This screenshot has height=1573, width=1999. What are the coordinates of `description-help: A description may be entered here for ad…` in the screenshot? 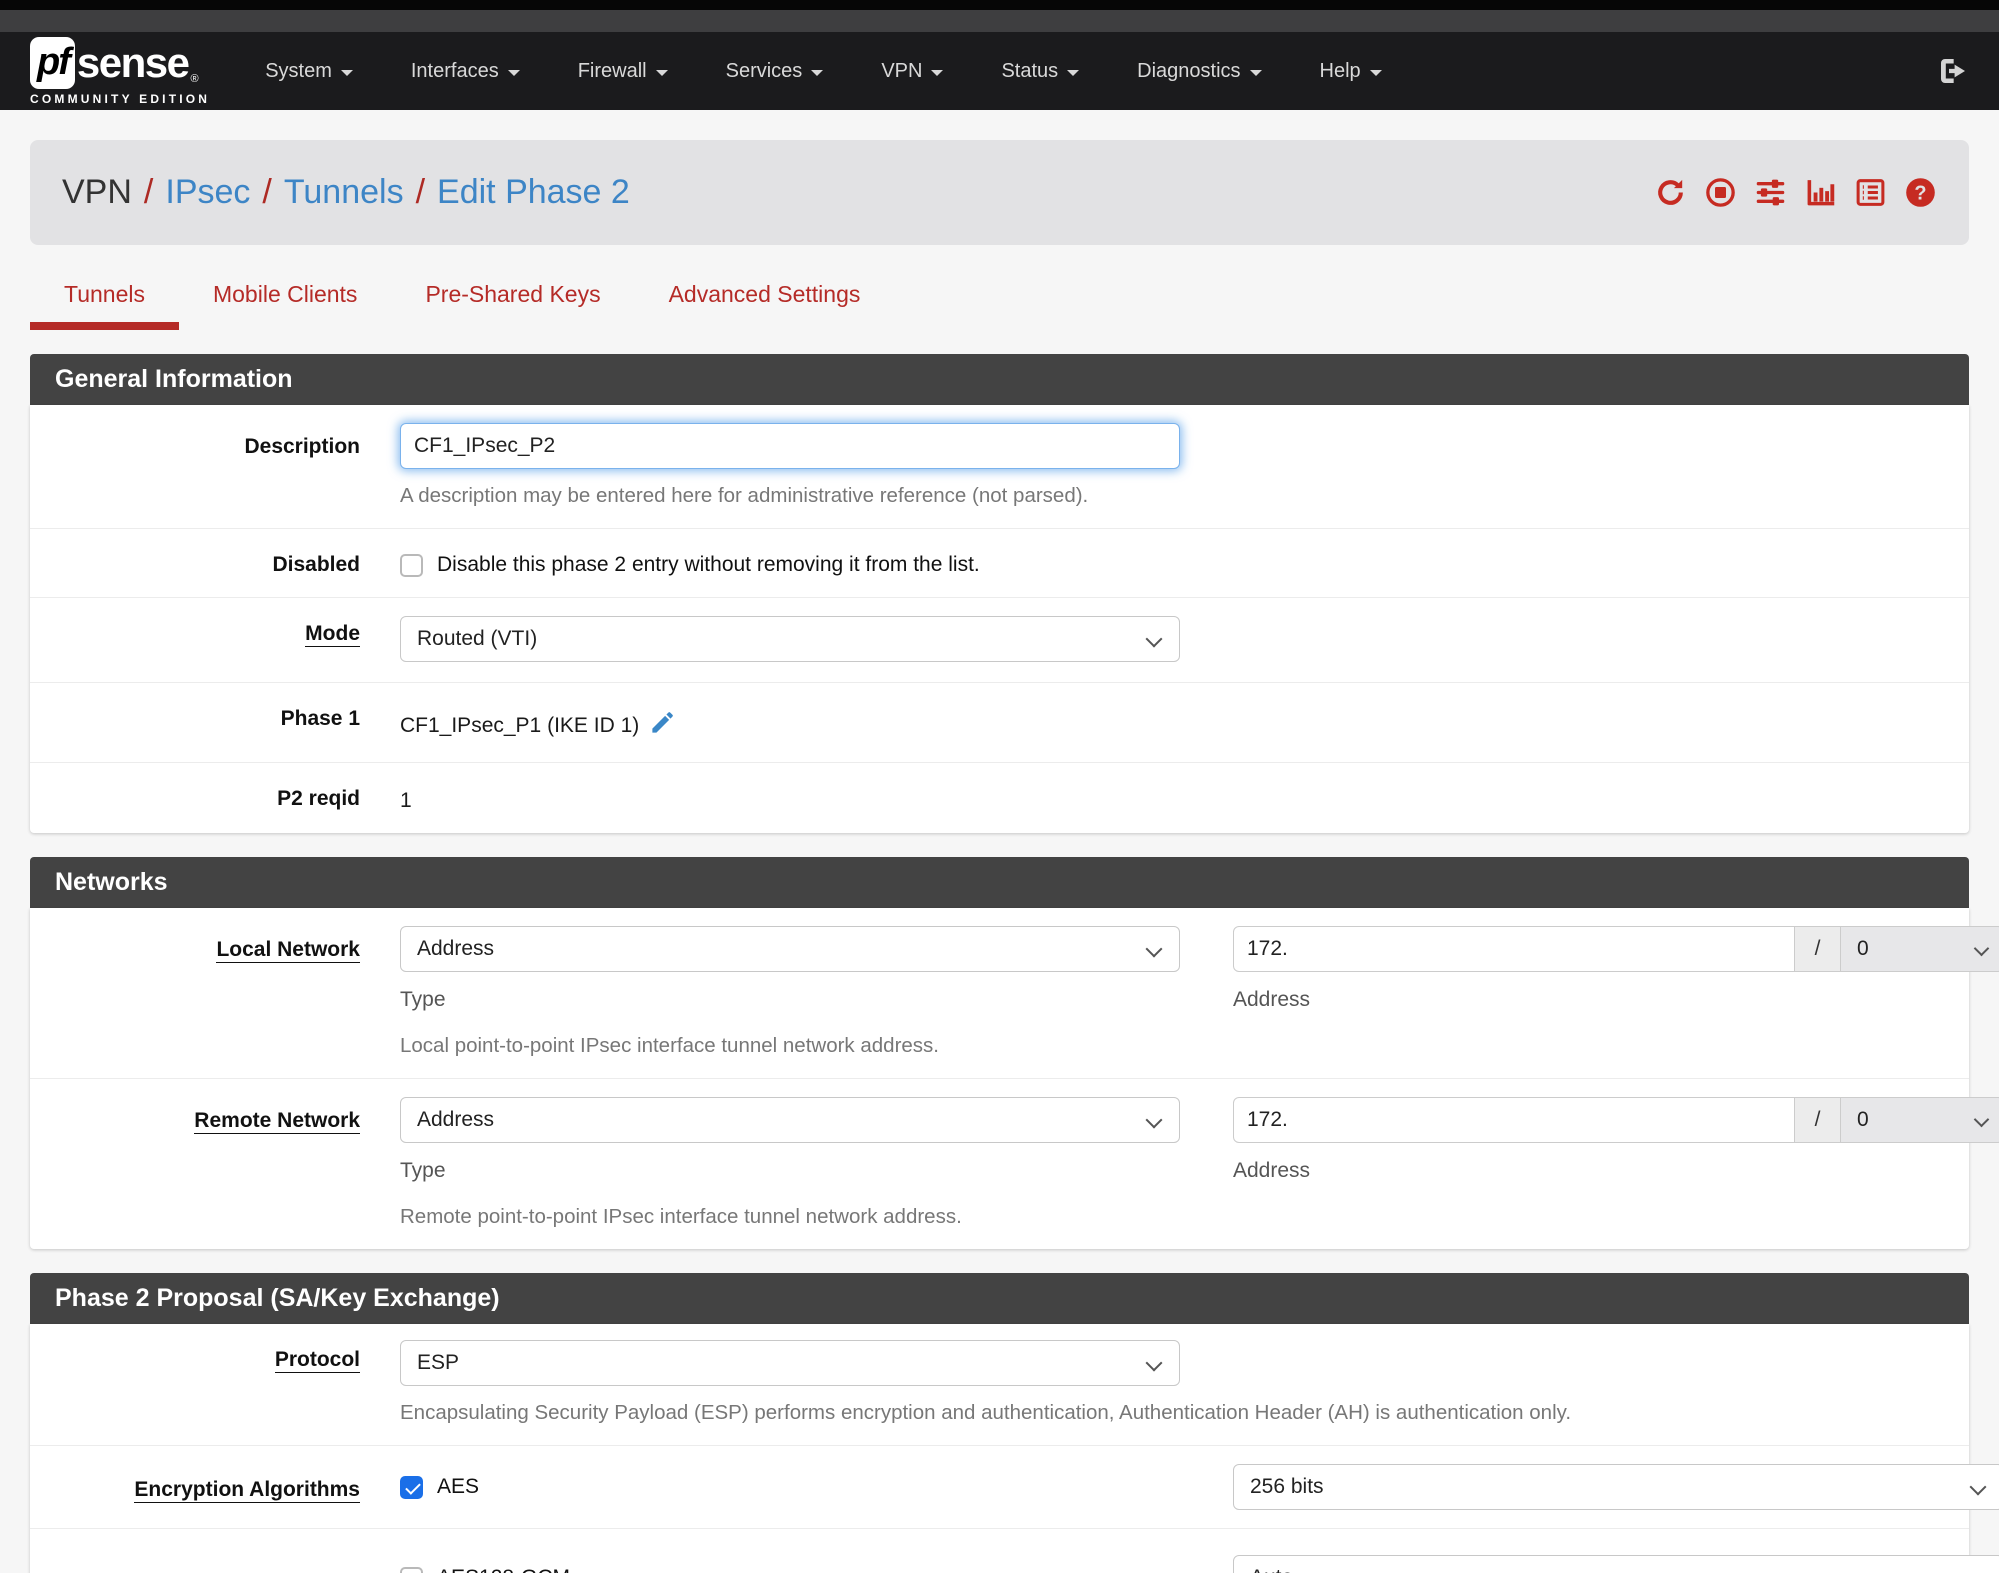 It's located at (744, 495).